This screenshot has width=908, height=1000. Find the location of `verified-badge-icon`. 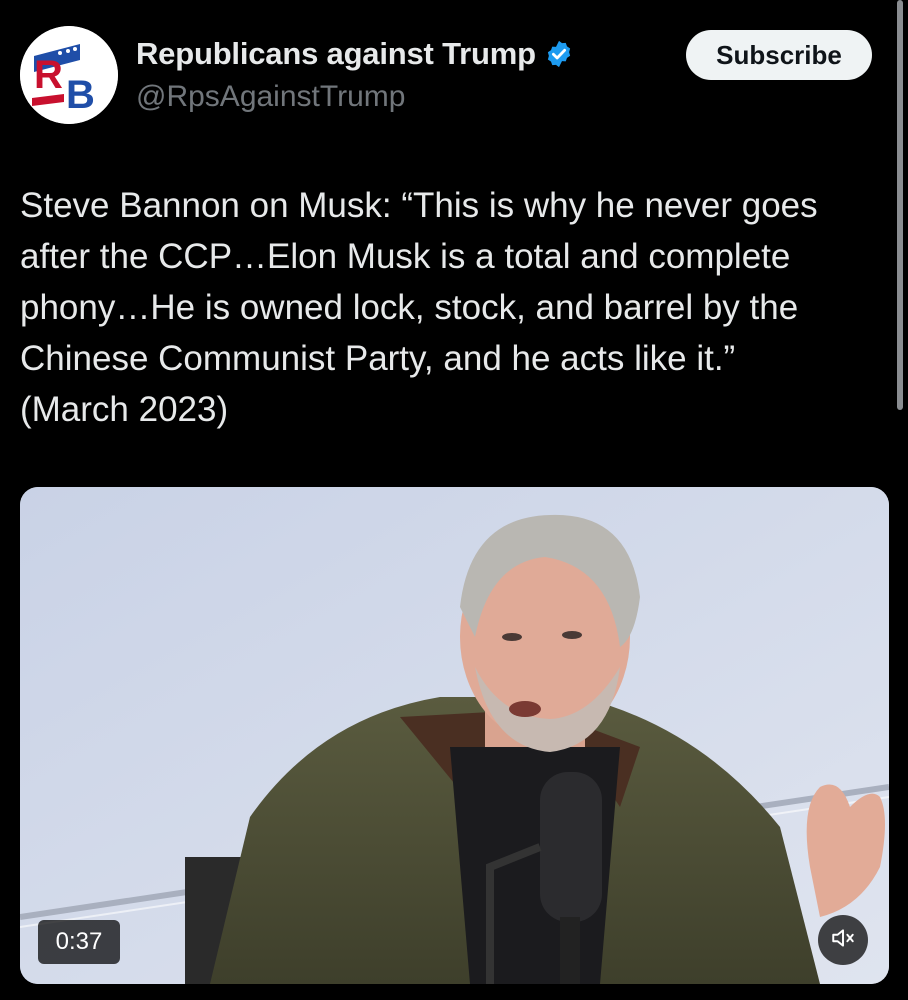

verified-badge-icon is located at coordinates (559, 54).